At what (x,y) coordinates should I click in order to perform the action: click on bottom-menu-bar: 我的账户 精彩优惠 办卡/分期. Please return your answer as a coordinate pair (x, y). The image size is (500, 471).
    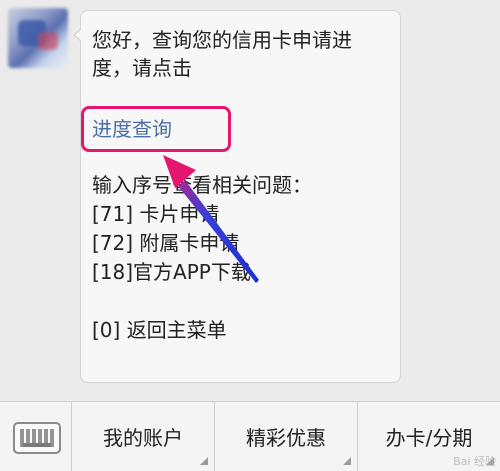
    Looking at the image, I should click on (250, 436).